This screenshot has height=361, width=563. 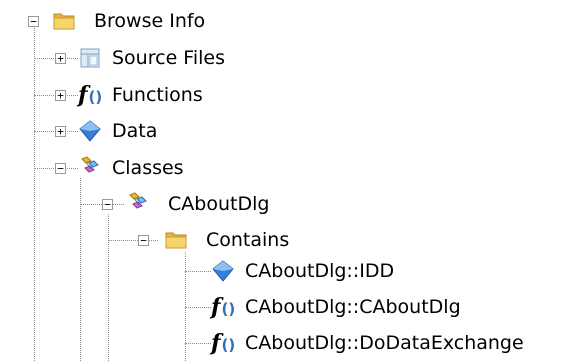 I want to click on tree-node-label: CAboutDlg::DoDataExchange, so click(x=384, y=343).